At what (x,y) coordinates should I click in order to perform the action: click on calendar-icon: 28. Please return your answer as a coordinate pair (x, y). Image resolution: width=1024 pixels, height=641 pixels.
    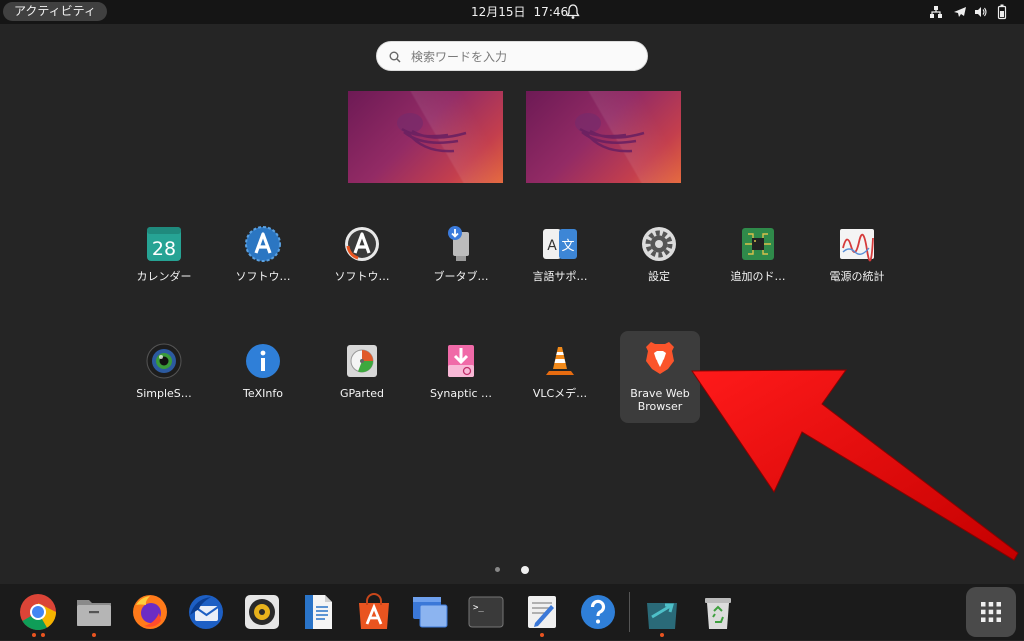
    Looking at the image, I should click on (164, 244).